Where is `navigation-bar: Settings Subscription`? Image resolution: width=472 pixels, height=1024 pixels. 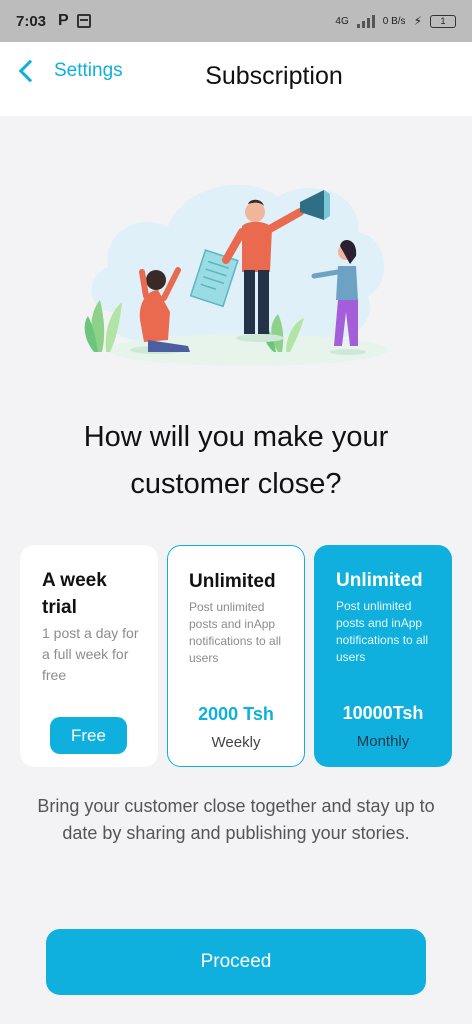 navigation-bar: Settings Subscription is located at coordinates (236, 79).